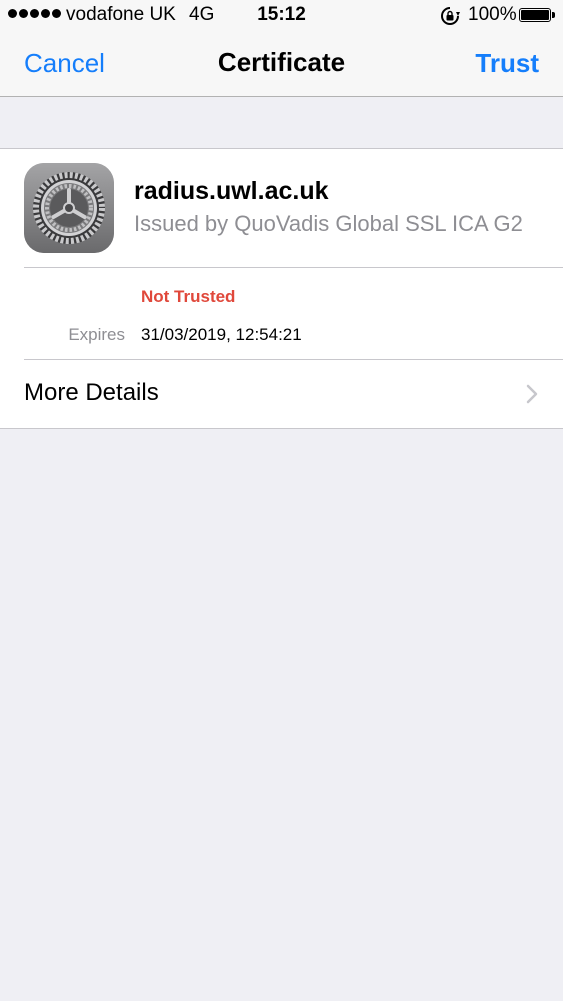  What do you see at coordinates (450, 16) in the screenshot?
I see `rotation-lock-icon` at bounding box center [450, 16].